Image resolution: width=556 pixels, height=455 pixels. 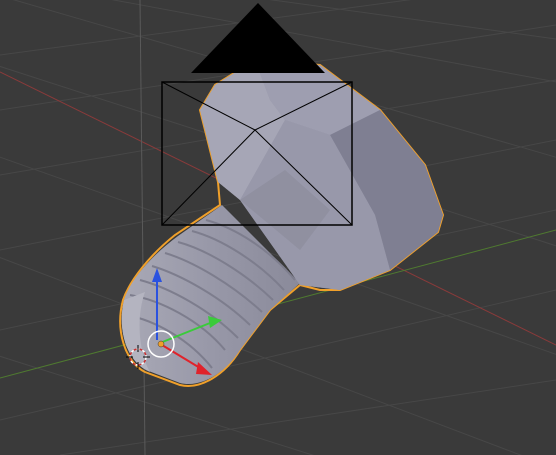 What do you see at coordinates (161, 344) in the screenshot?
I see `object-origin` at bounding box center [161, 344].